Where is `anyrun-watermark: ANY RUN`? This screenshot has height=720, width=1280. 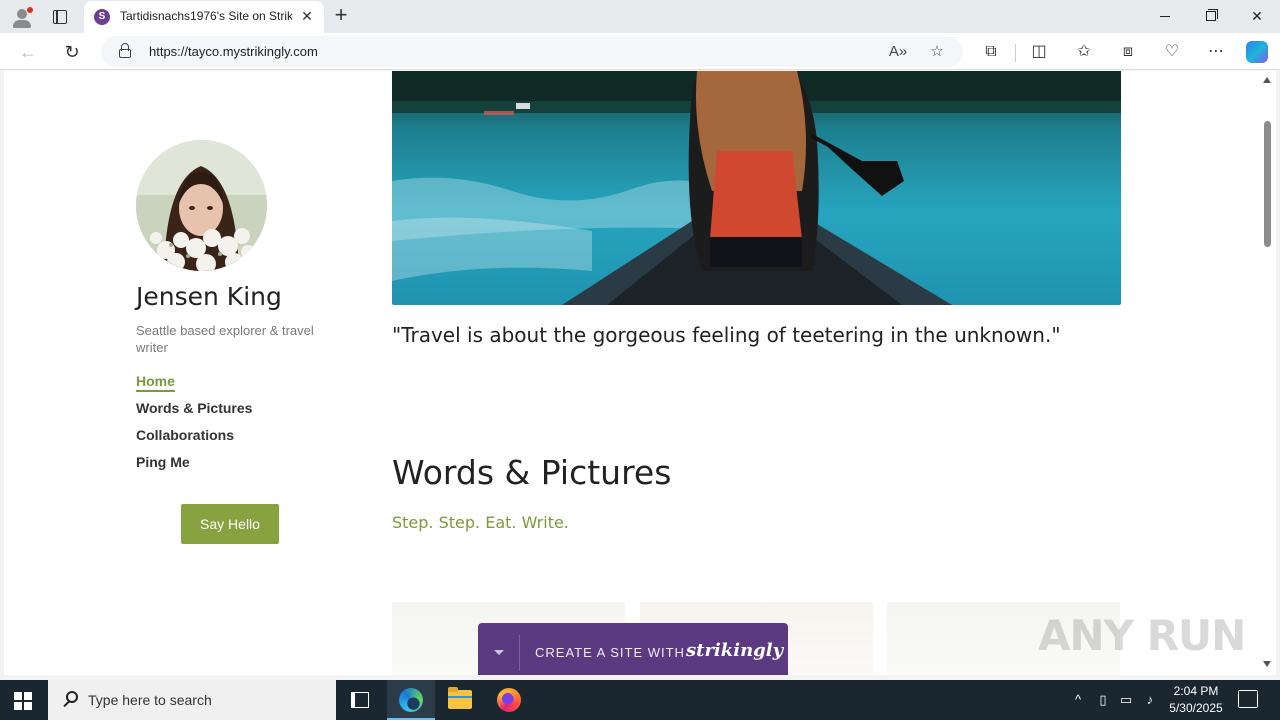
anyrun-watermark: ANY RUN is located at coordinates (1142, 635).